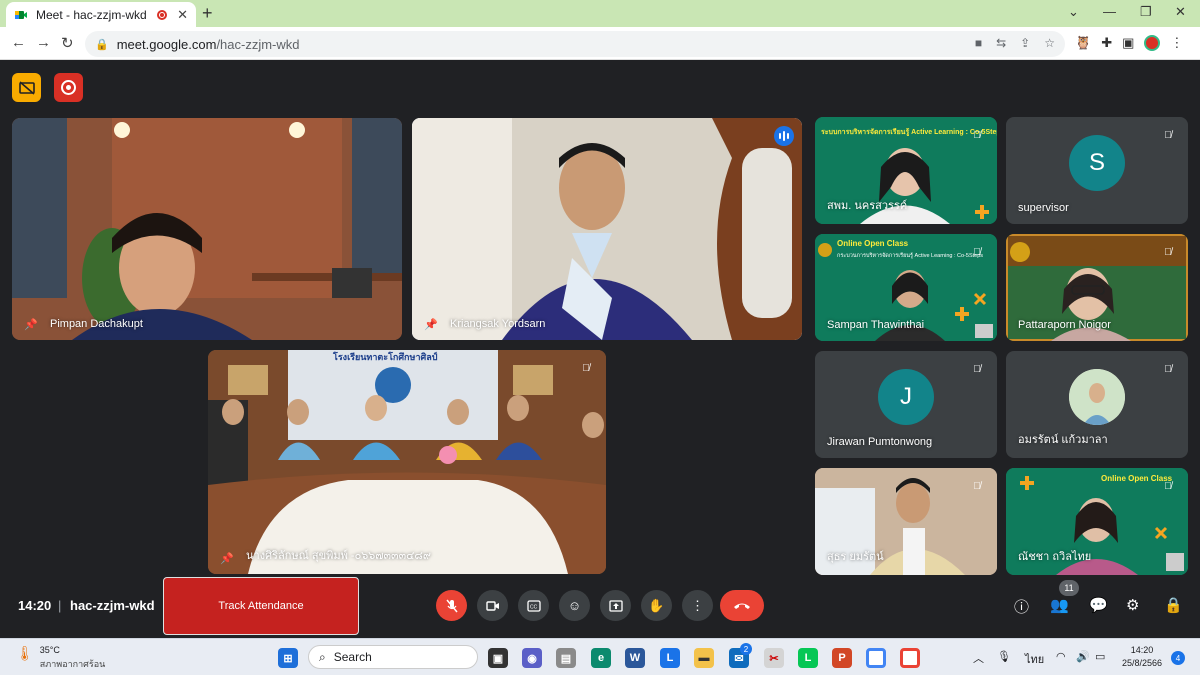 This screenshot has width=1200, height=675. What do you see at coordinates (906, 521) in the screenshot?
I see `participant-tile: 🎙̸ สุธร ยมรัตน์` at bounding box center [906, 521].